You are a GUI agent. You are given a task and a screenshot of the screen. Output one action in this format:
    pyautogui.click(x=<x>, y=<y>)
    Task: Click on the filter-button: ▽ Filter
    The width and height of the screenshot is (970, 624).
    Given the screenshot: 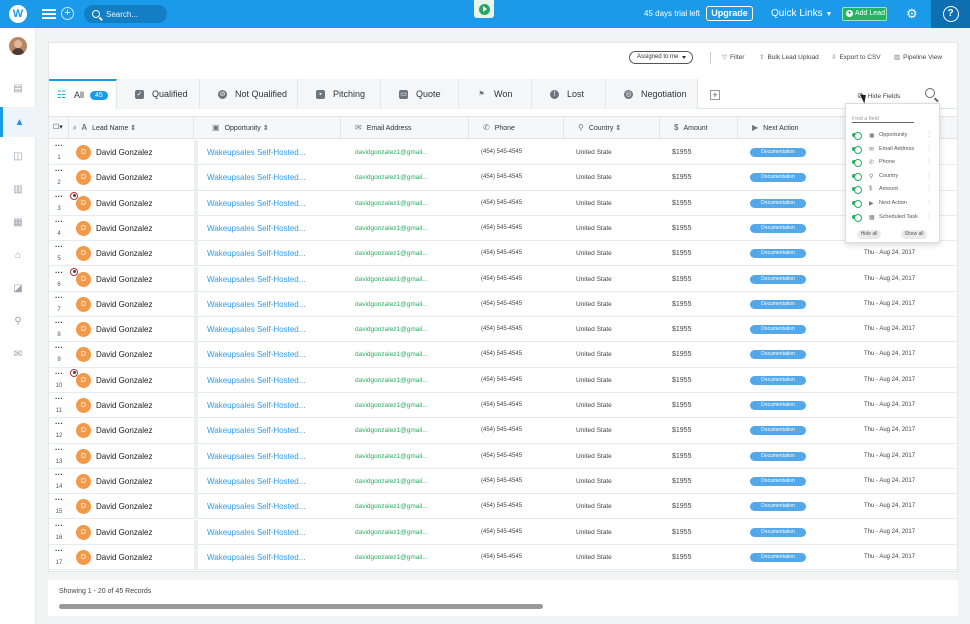 What is the action you would take?
    pyautogui.click(x=733, y=57)
    